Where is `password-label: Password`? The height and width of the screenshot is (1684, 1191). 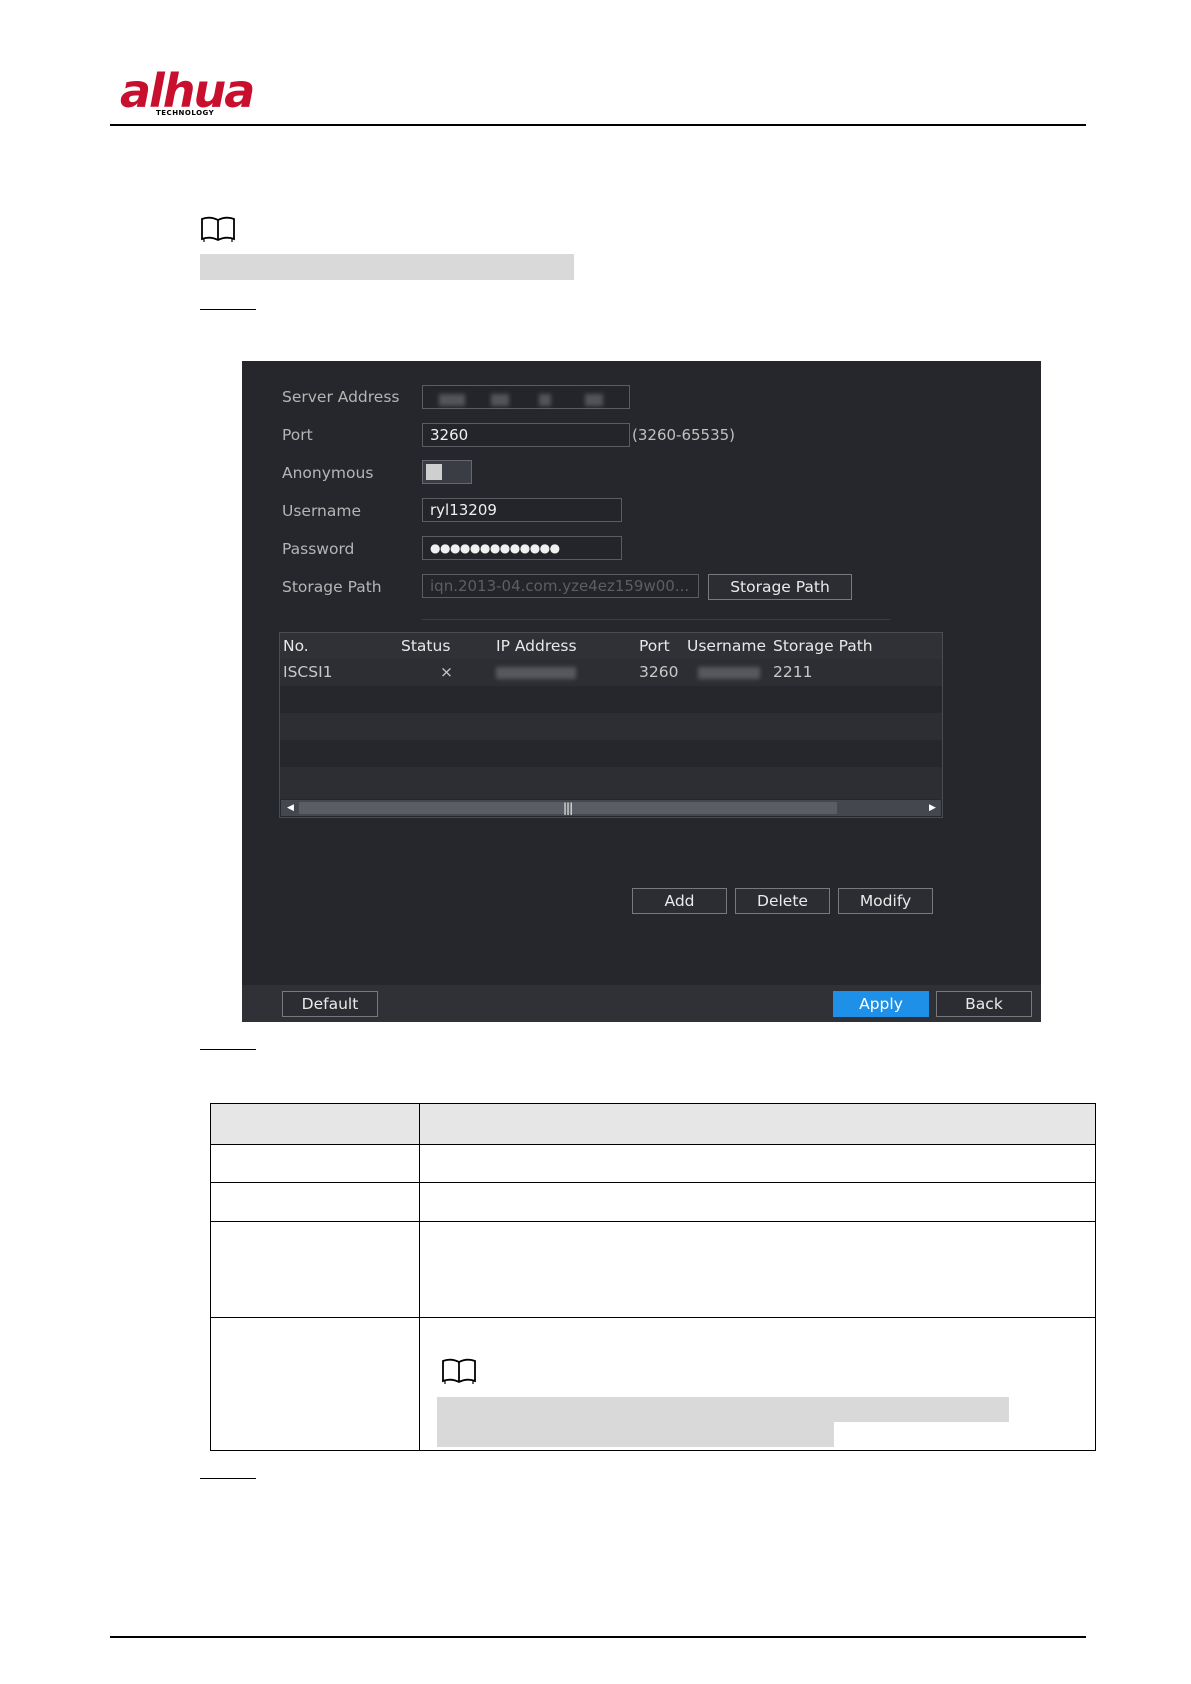 password-label: Password is located at coordinates (318, 549).